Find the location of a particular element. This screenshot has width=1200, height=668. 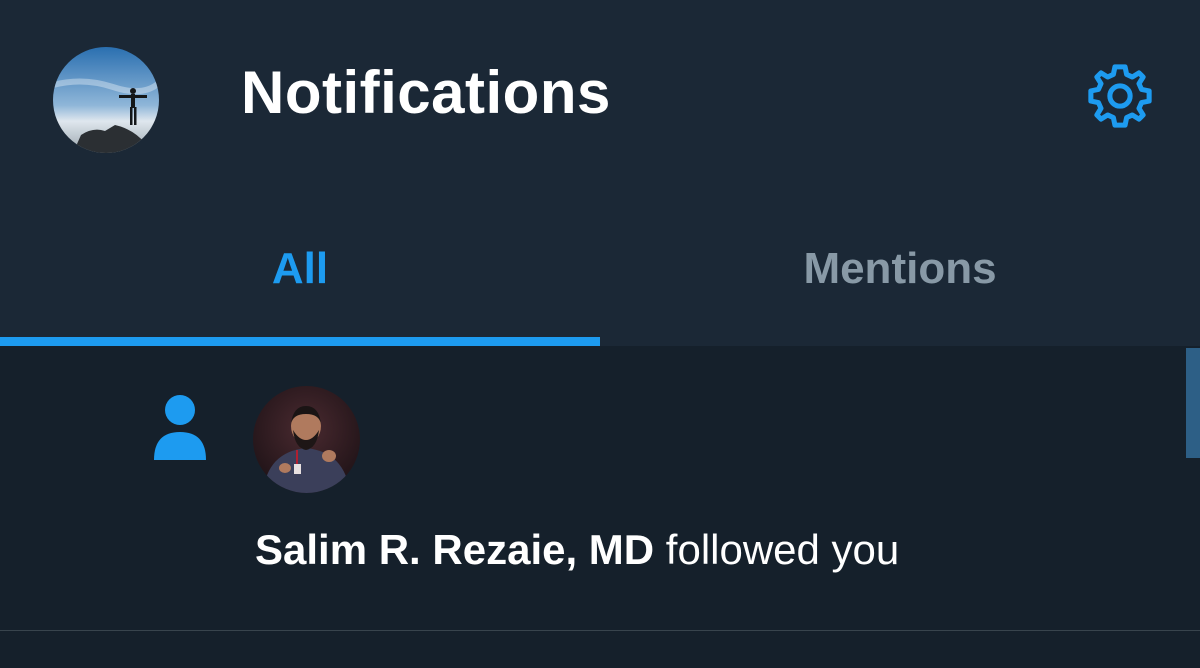

page-title: Notifications is located at coordinates (426, 92).